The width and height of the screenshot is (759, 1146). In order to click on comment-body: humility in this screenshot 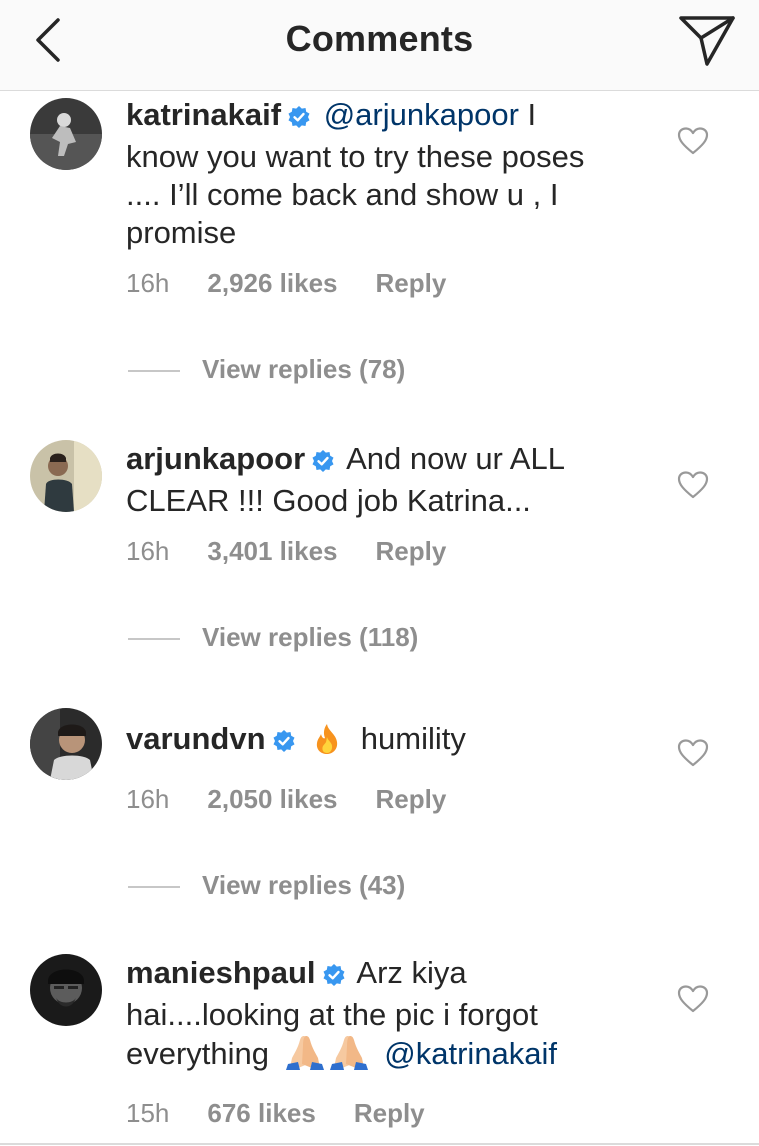, I will do `click(413, 738)`.